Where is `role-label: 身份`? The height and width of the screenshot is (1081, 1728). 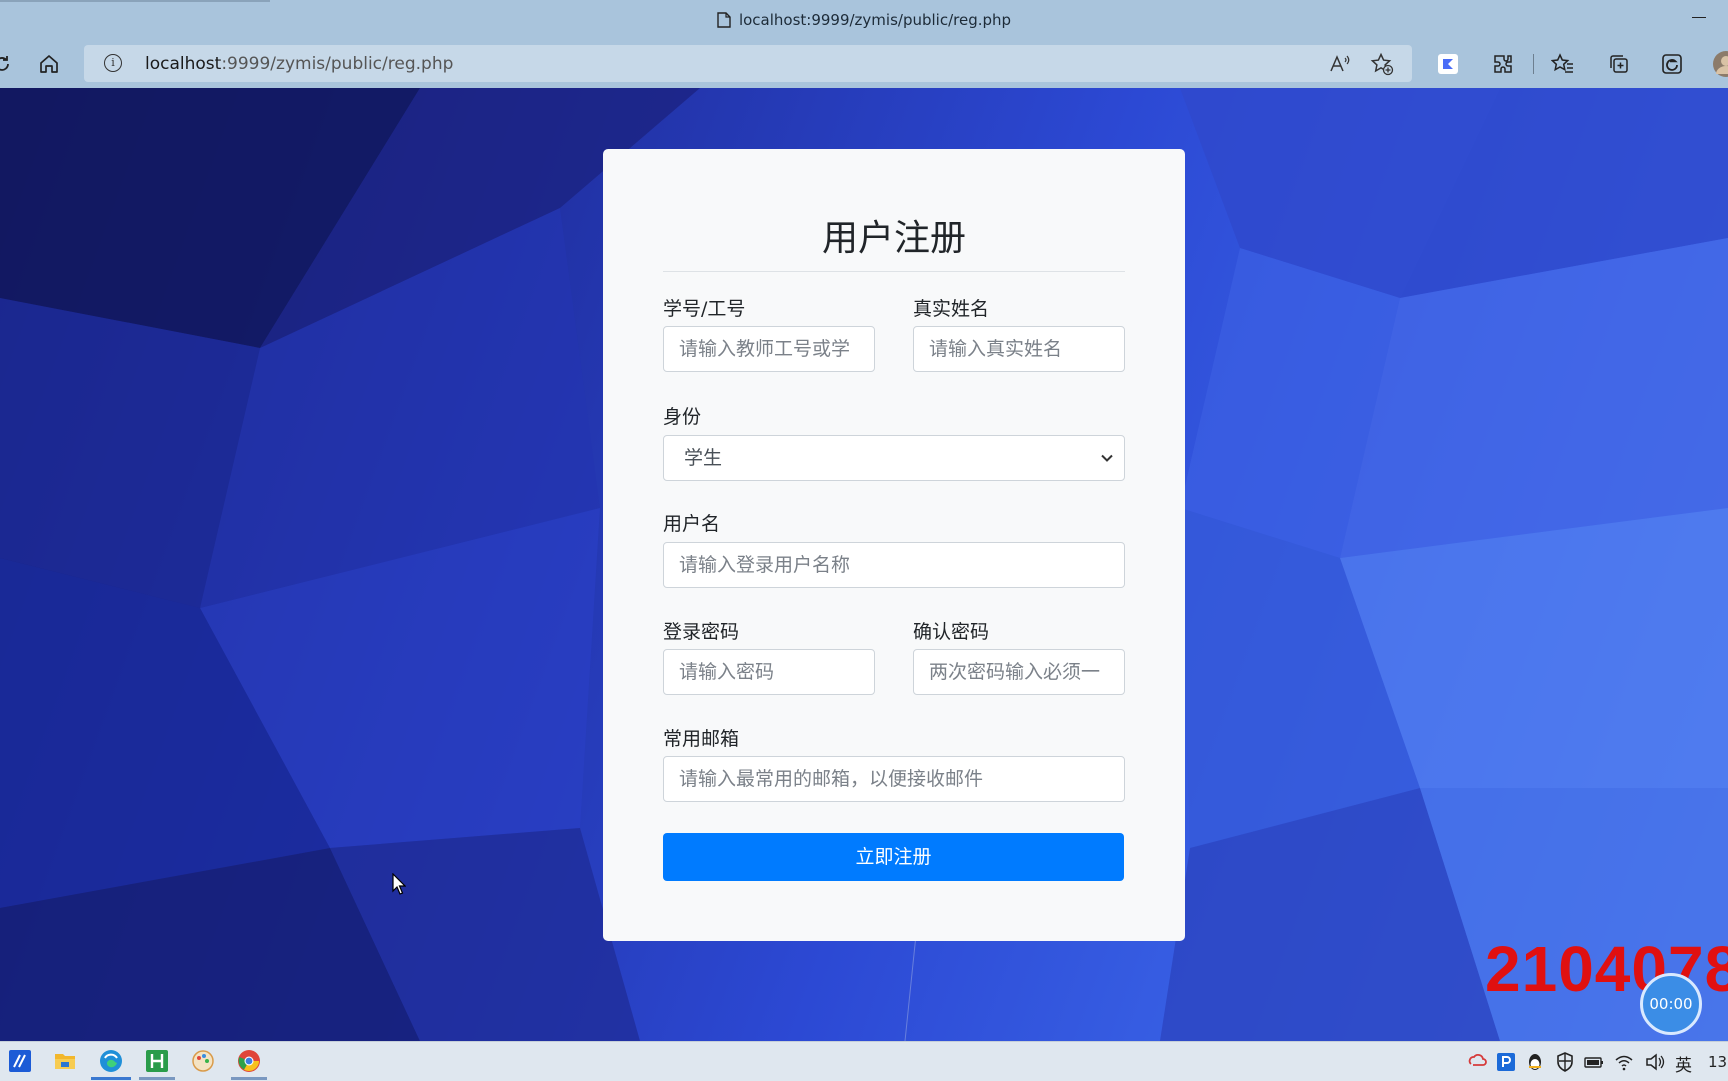
role-label: 身份 is located at coordinates (682, 417).